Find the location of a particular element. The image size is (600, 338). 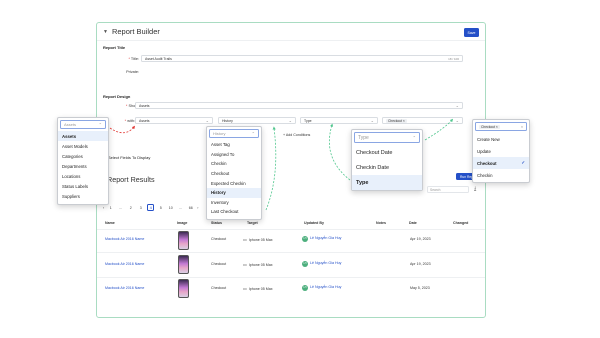

history-select: History ⌄ is located at coordinates (257, 120).